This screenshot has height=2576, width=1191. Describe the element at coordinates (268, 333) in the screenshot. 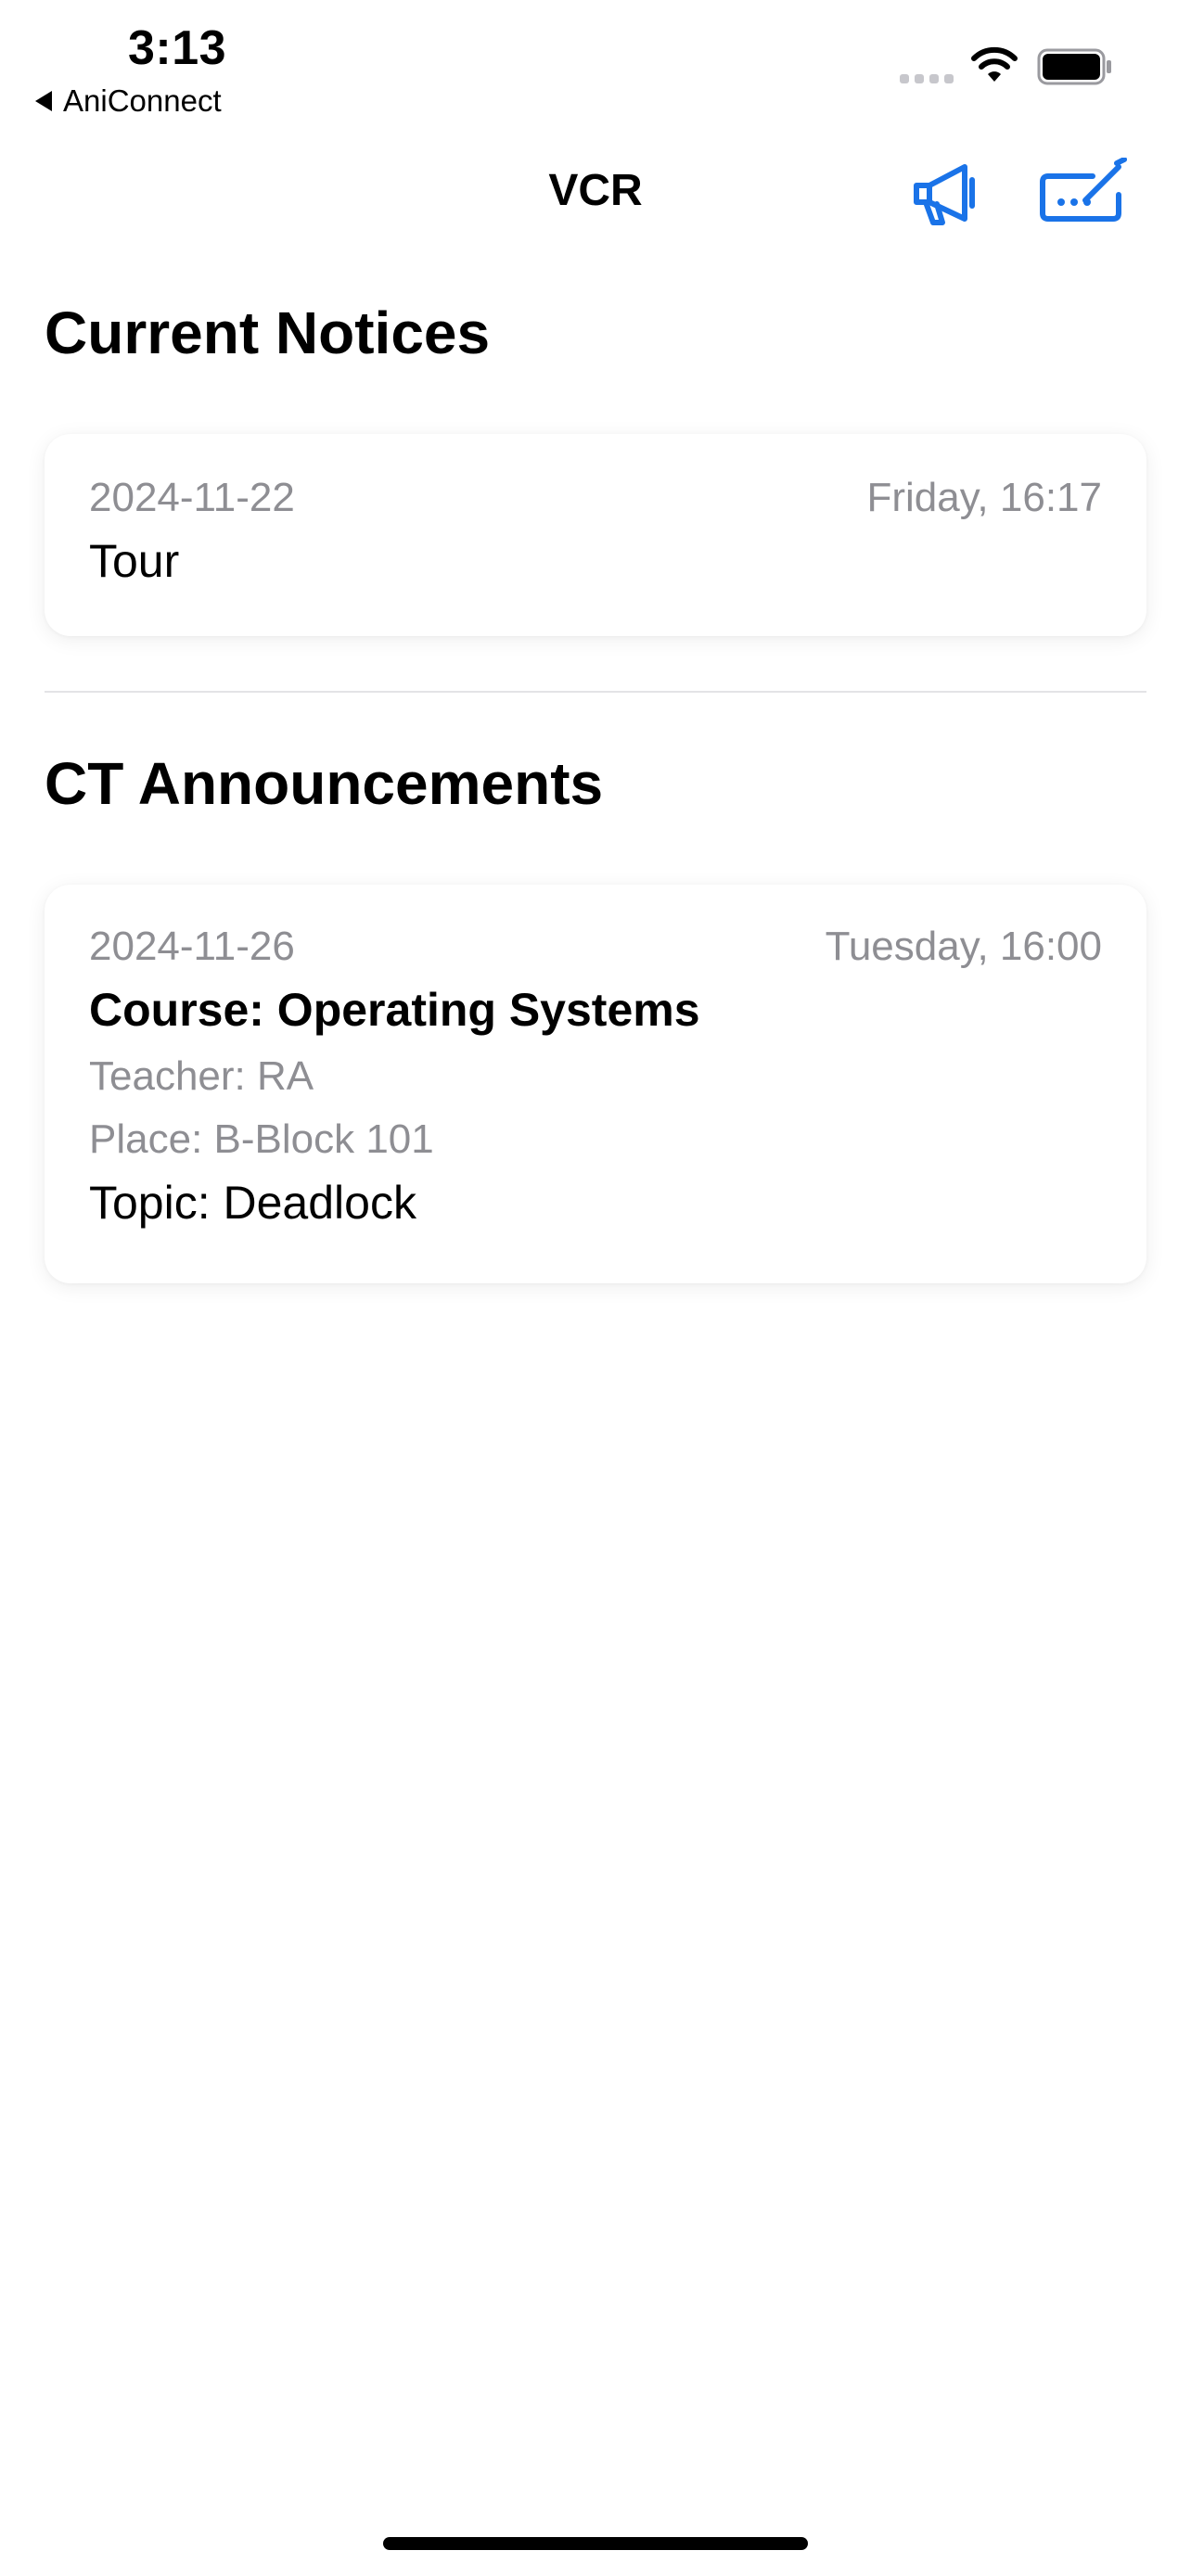

I see `section-title-current-notices: Current Notices` at that location.